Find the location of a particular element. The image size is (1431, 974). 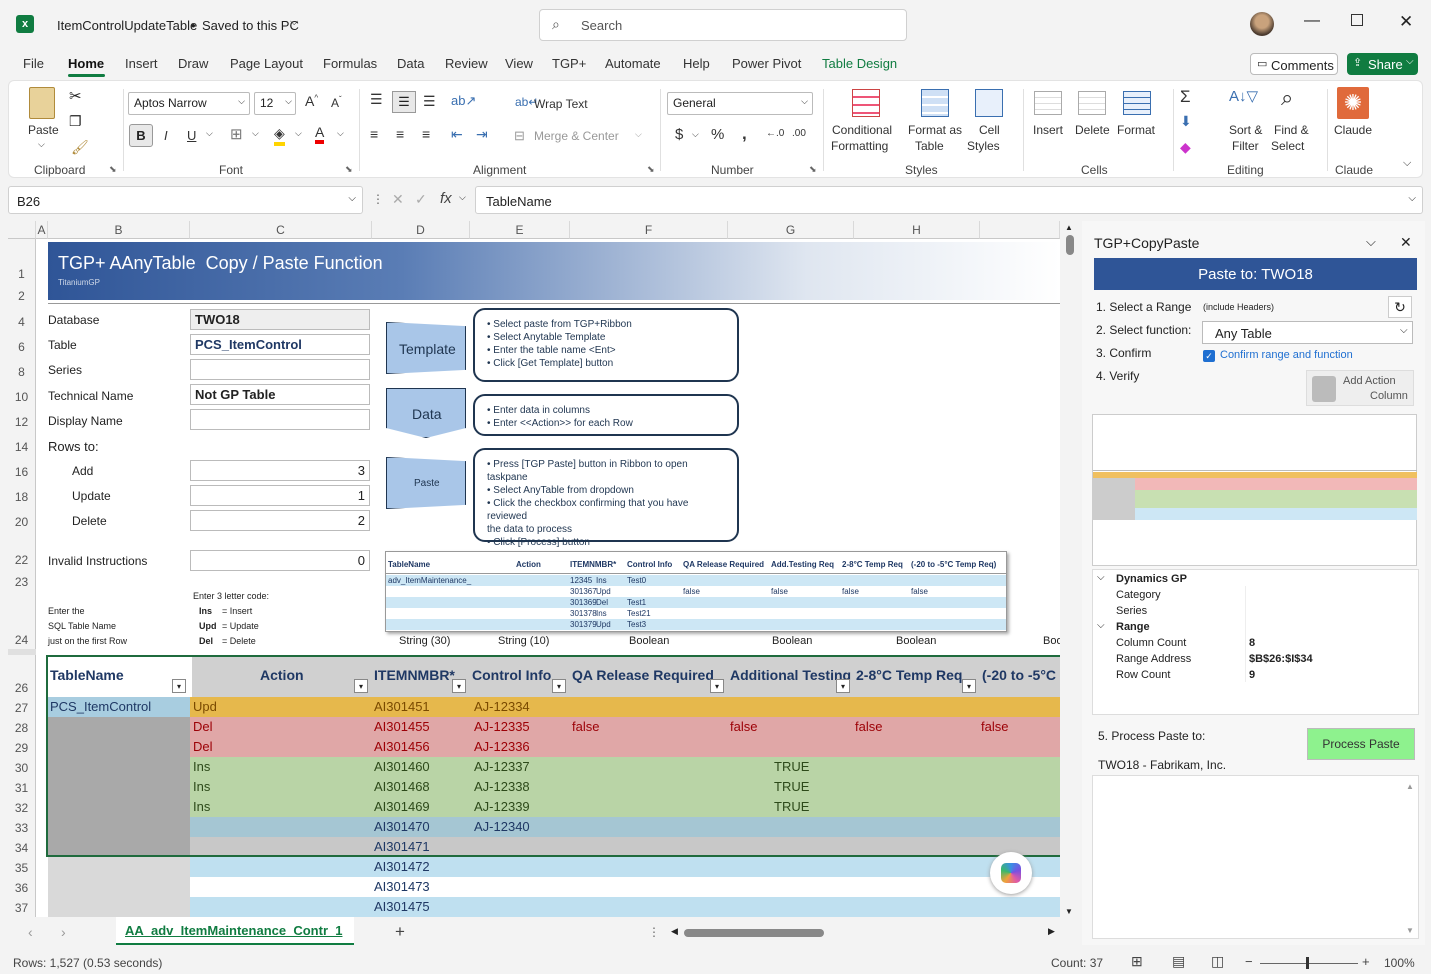

col-header-e: E is located at coordinates (520, 230).